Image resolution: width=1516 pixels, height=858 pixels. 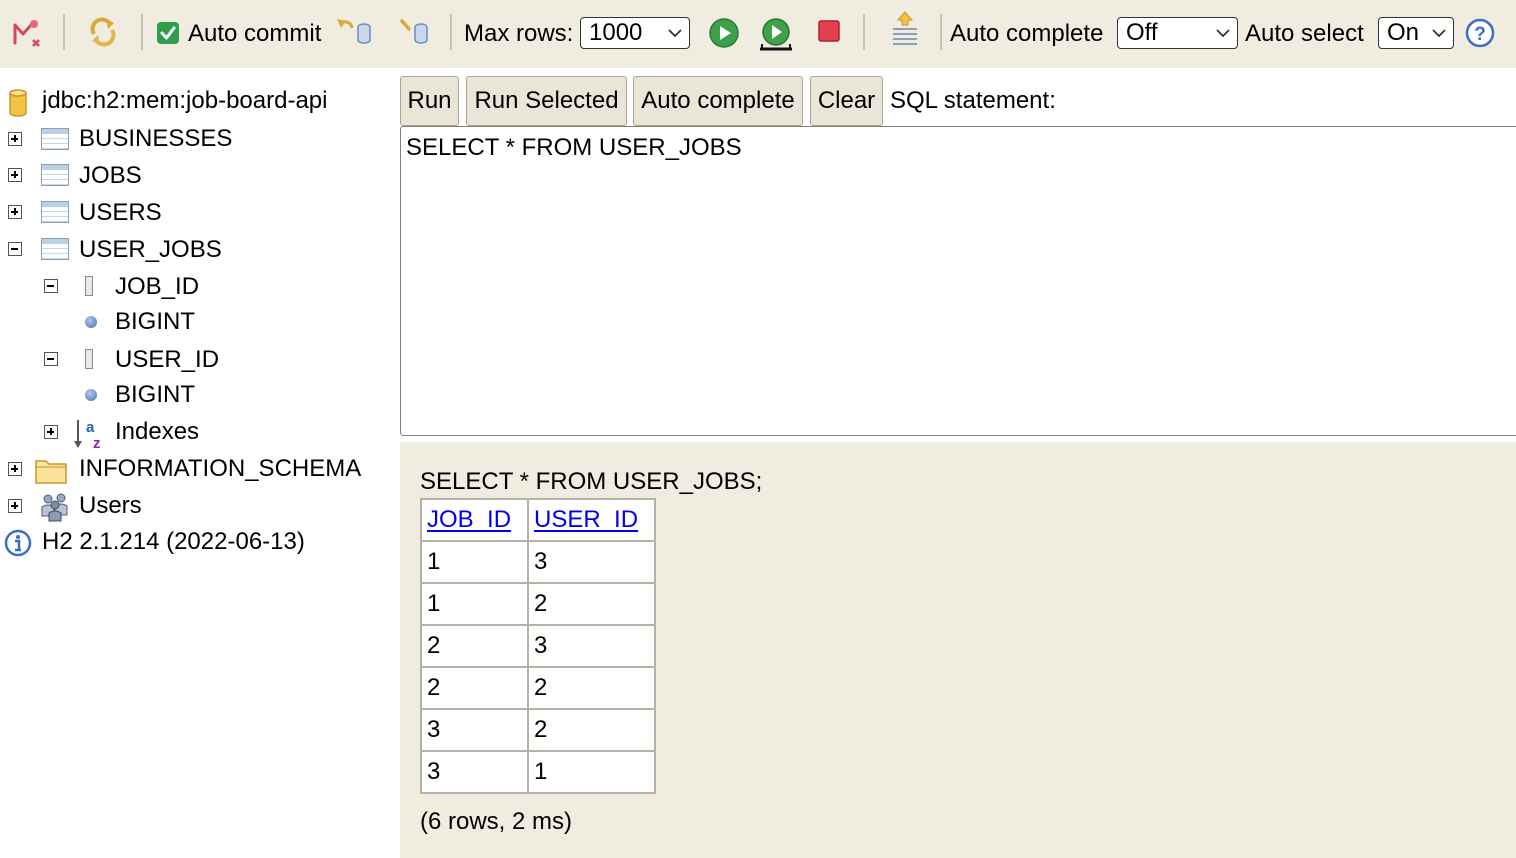 I want to click on auto-complete-select: Off, so click(x=1177, y=33).